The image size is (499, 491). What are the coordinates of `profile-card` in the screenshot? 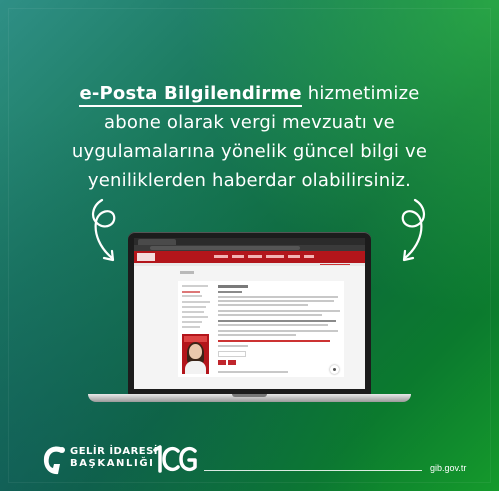 It's located at (195, 354).